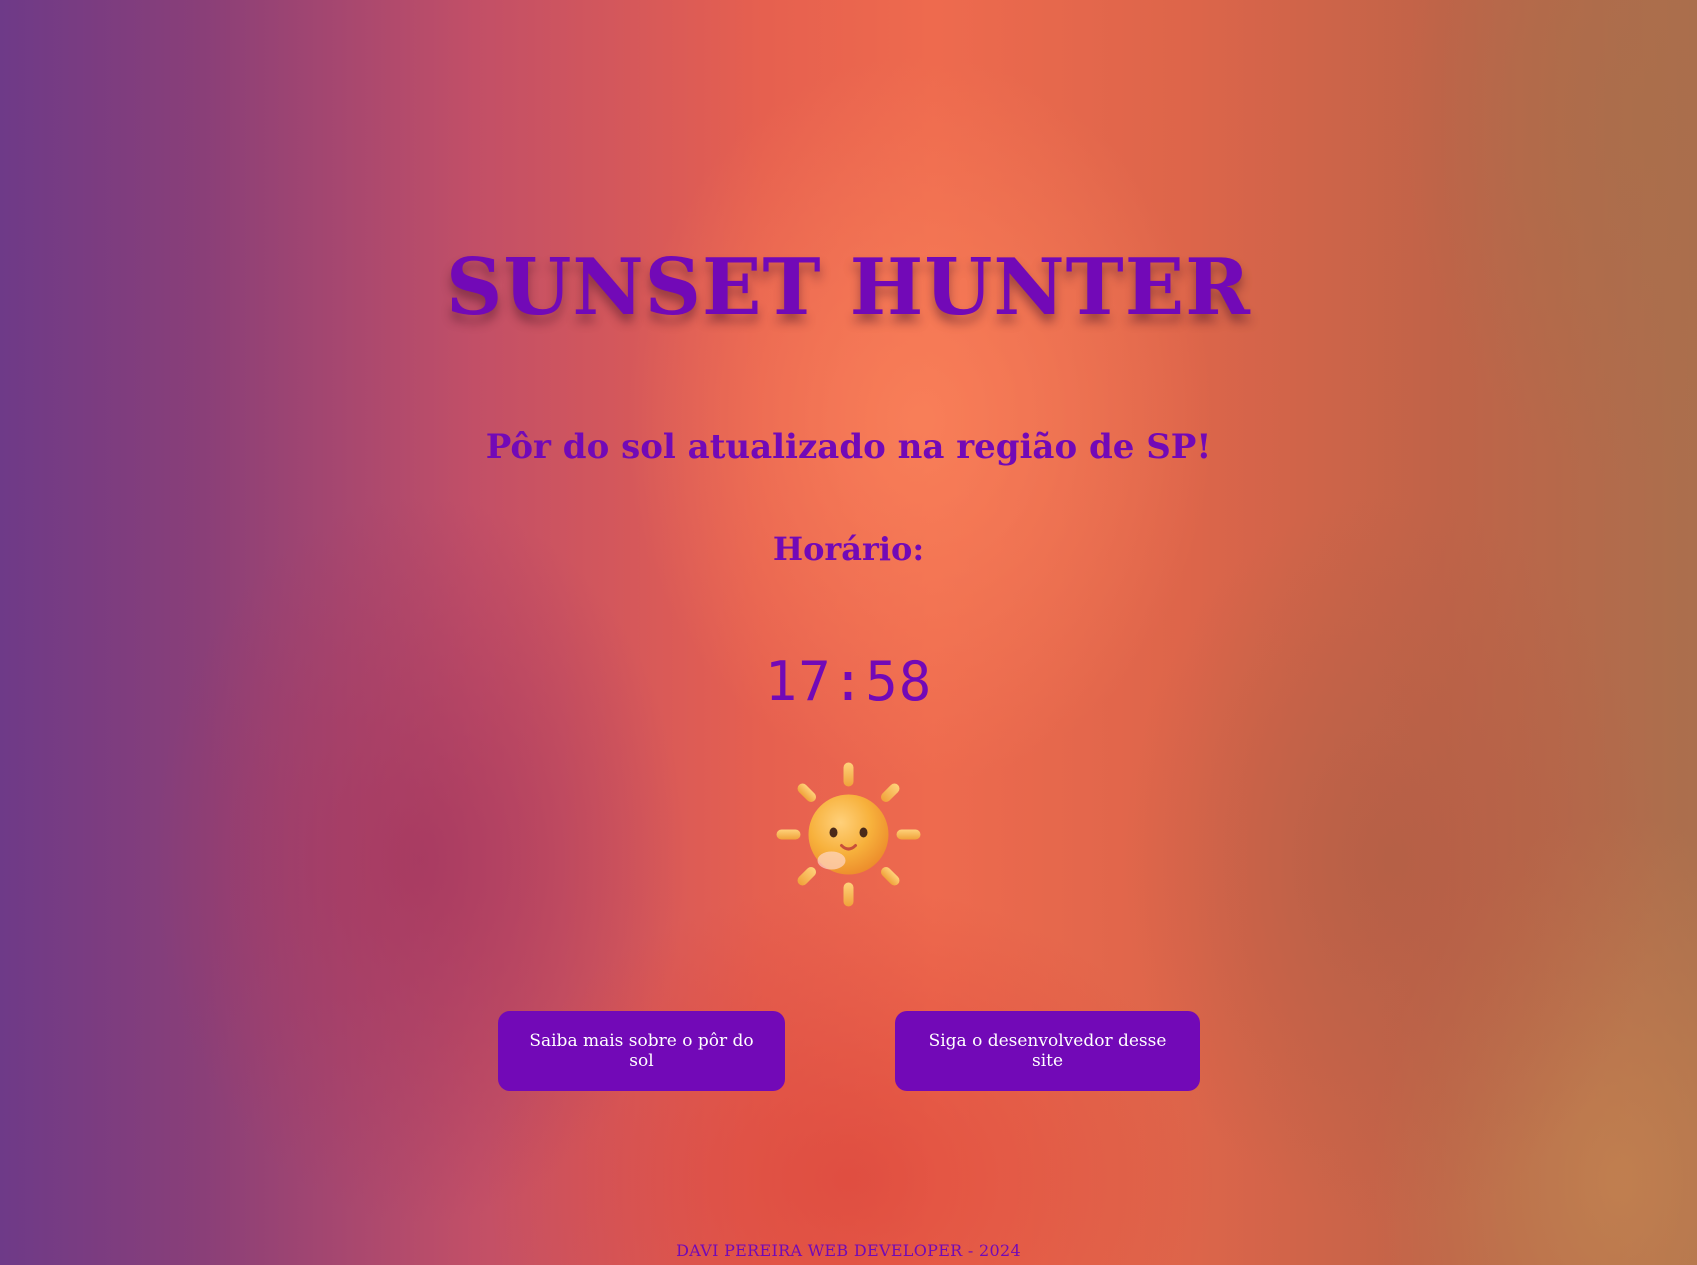 The width and height of the screenshot is (1697, 1265). I want to click on learn-more-button: Saiba mais sobre o pôr do sol, so click(641, 1051).